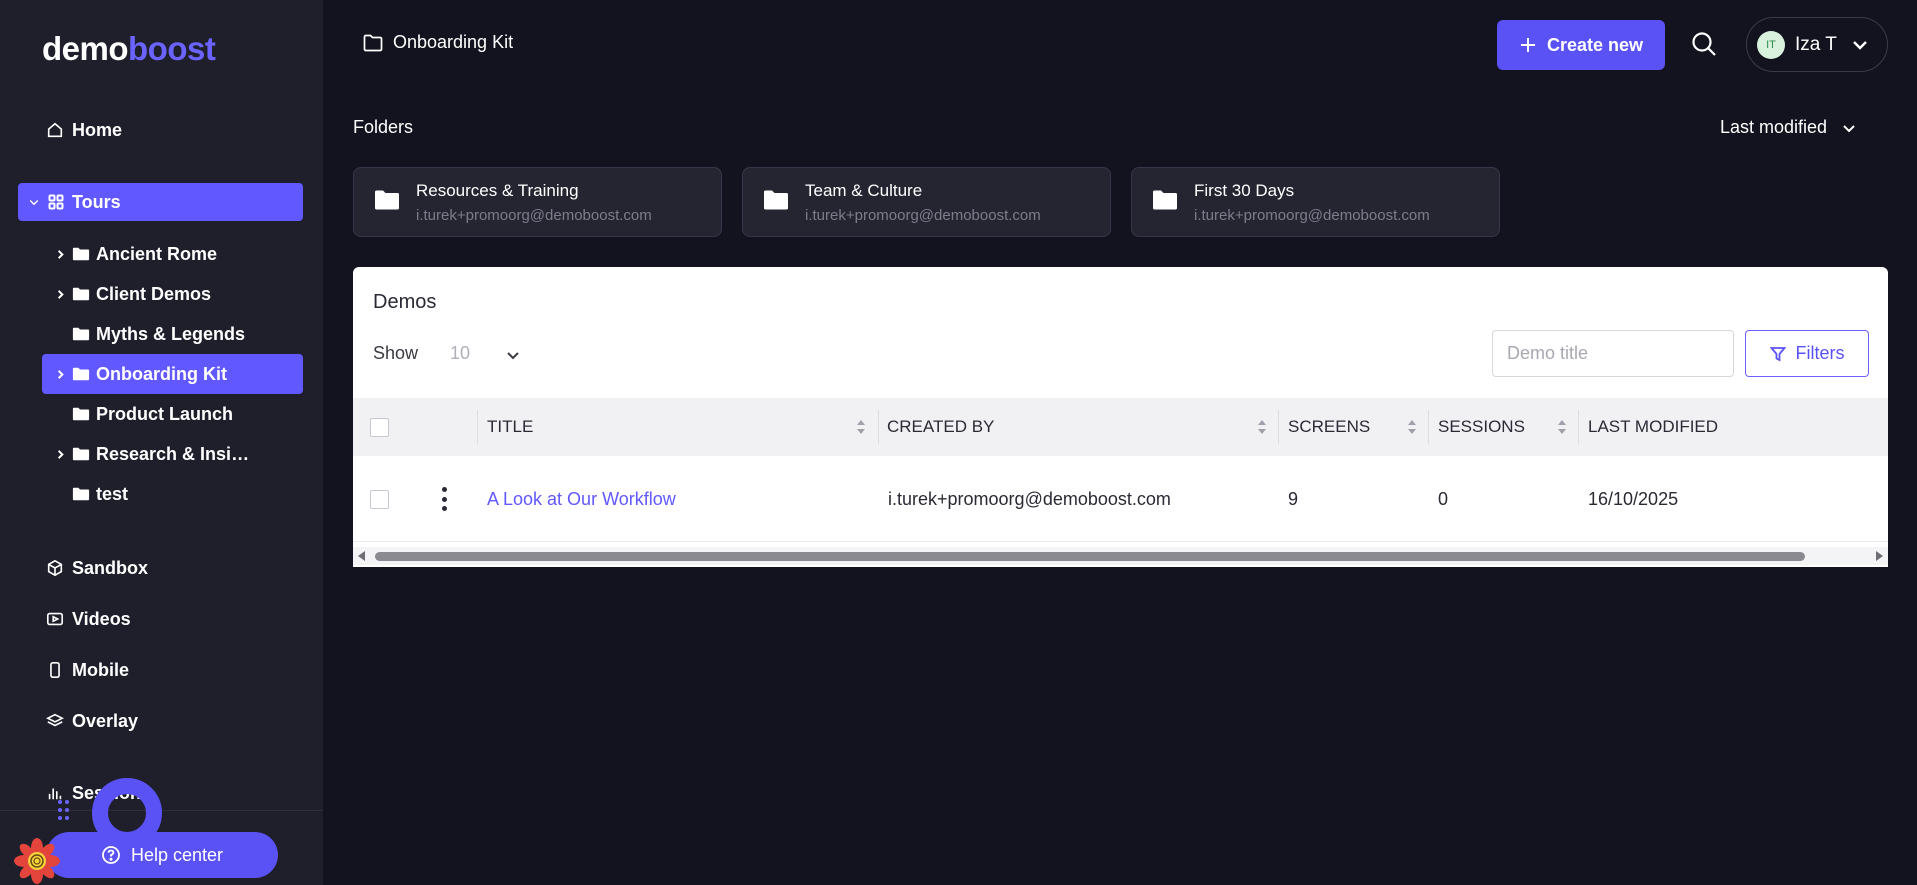  Describe the element at coordinates (55, 619) in the screenshot. I see `video-icon` at that location.